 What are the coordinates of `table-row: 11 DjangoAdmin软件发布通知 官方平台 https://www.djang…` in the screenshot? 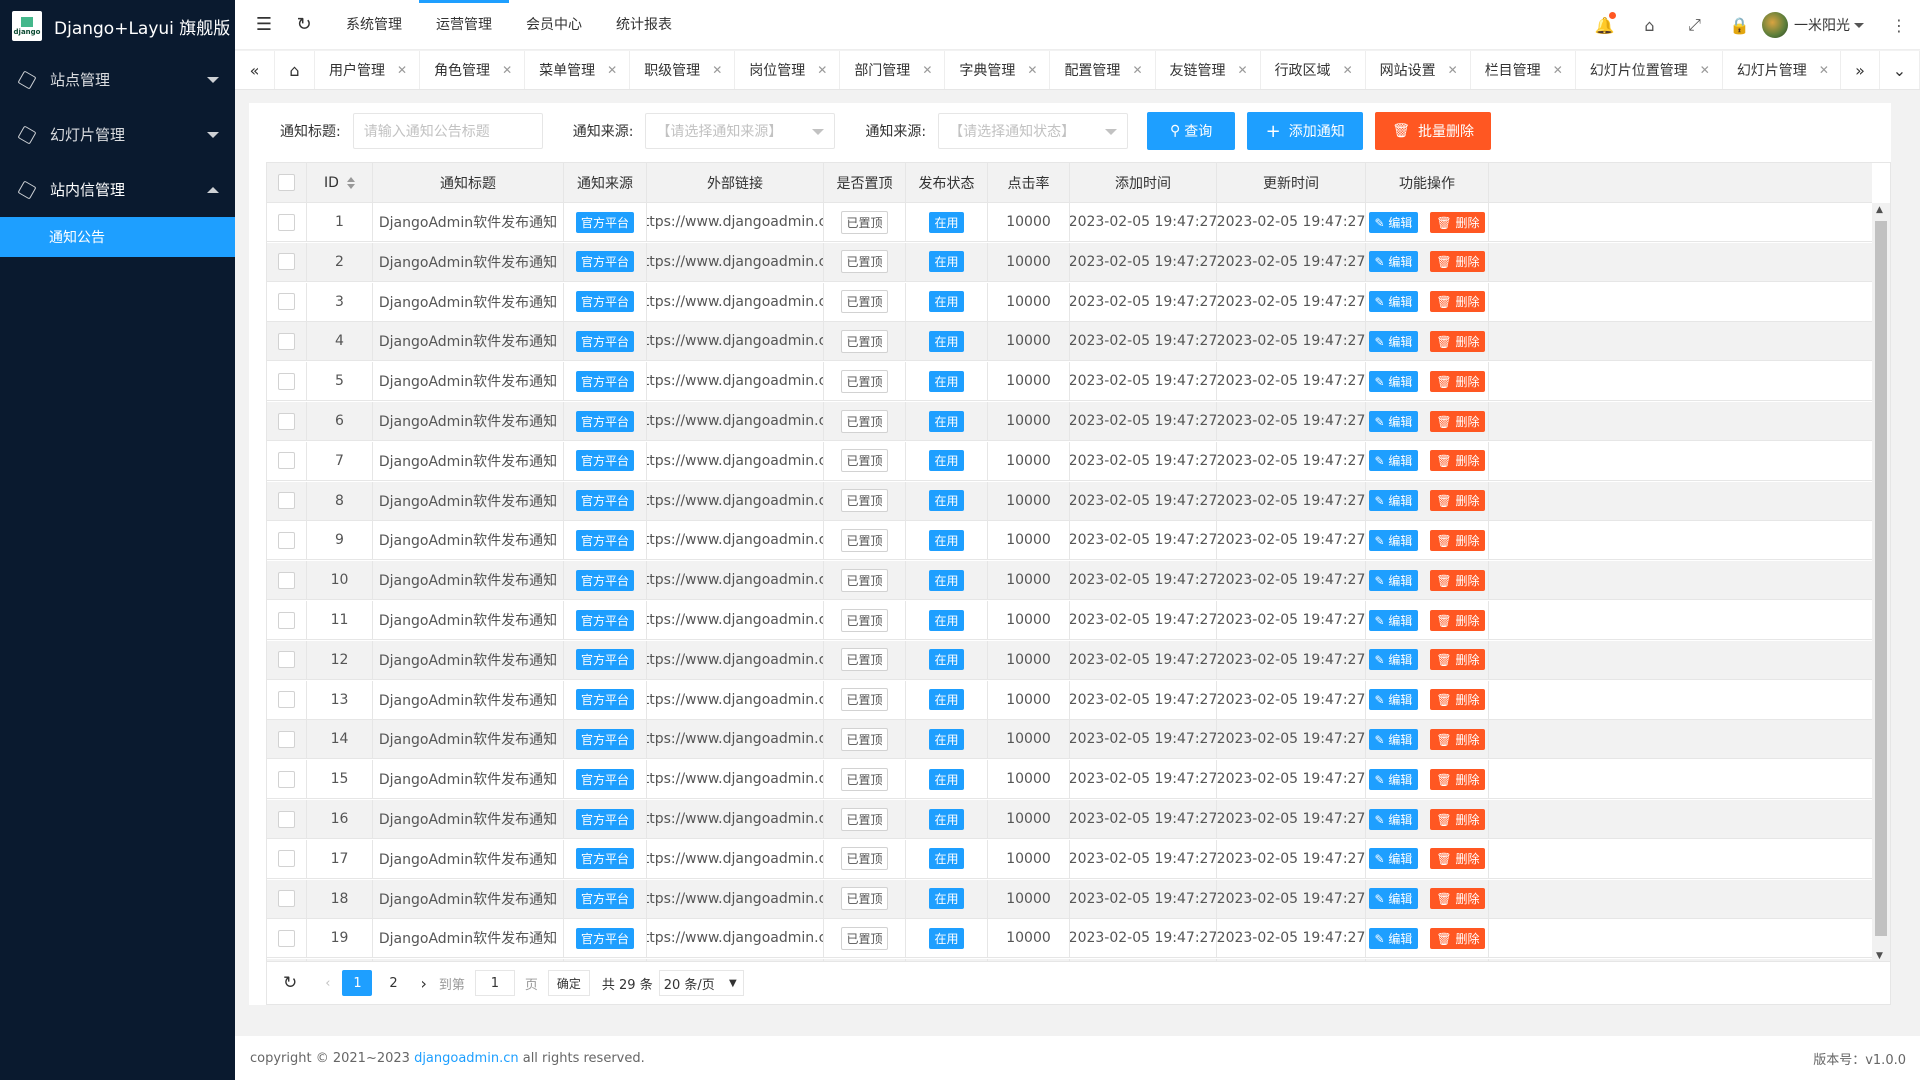 It's located at (1069, 620).